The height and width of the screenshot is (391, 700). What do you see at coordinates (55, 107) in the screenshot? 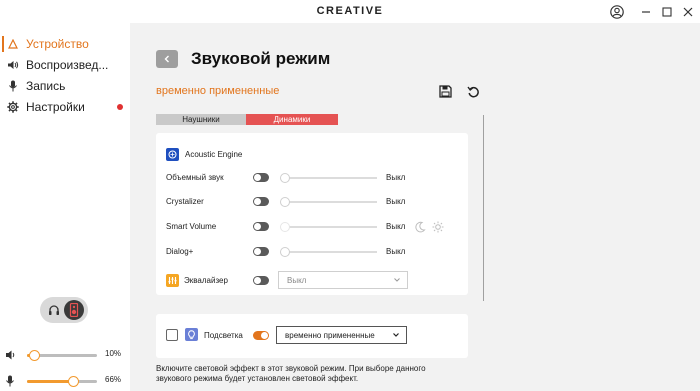
I see `sidebar-item-label: Настройки` at bounding box center [55, 107].